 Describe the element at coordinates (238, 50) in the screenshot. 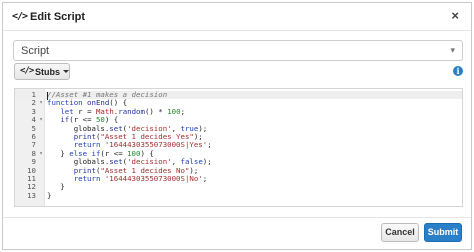

I see `script-type-select: Script ▾` at that location.